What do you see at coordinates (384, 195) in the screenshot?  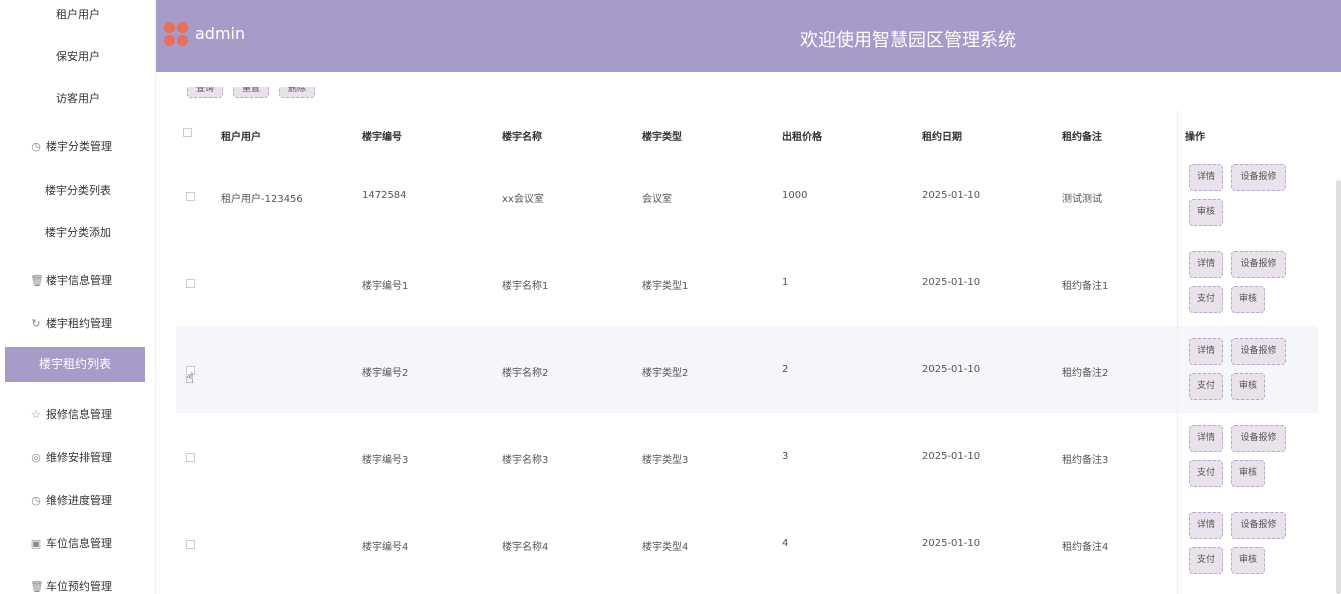 I see `cell-code: 1472584` at bounding box center [384, 195].